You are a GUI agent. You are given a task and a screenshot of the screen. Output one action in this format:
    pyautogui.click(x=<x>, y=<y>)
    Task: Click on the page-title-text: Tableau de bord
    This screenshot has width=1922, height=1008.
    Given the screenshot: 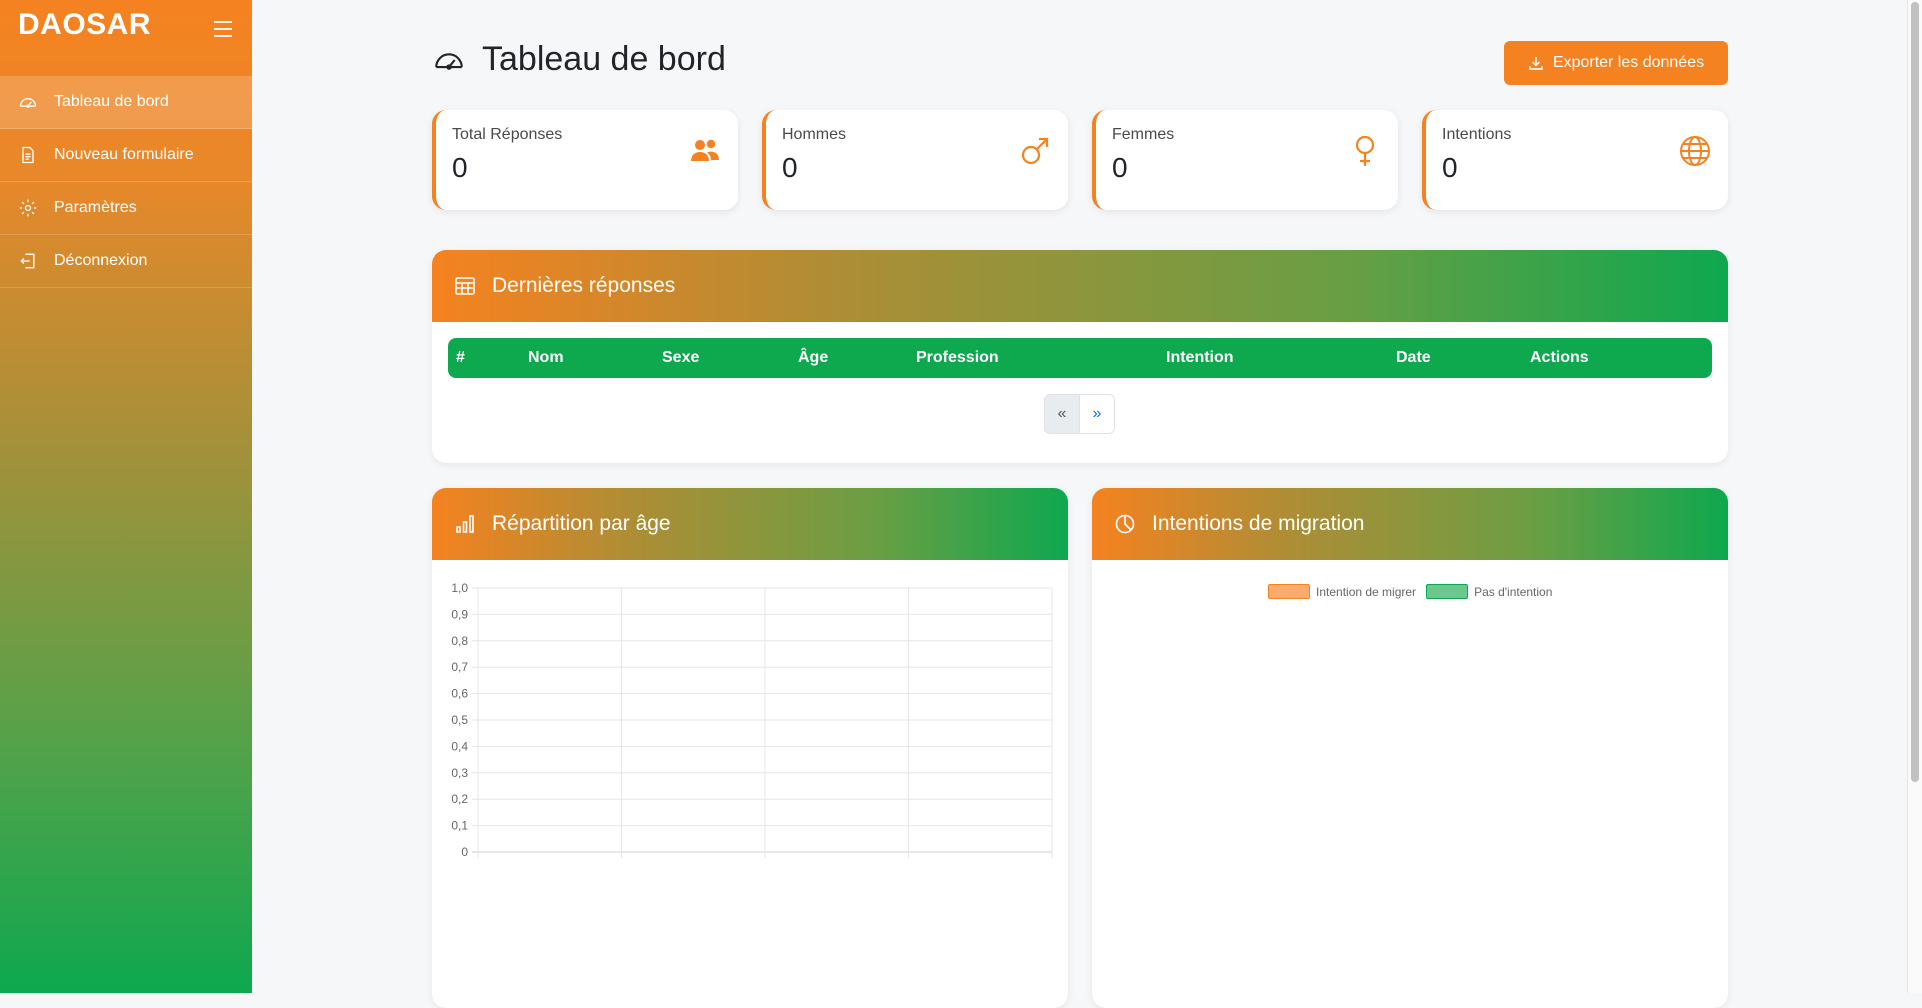 What is the action you would take?
    pyautogui.click(x=604, y=59)
    